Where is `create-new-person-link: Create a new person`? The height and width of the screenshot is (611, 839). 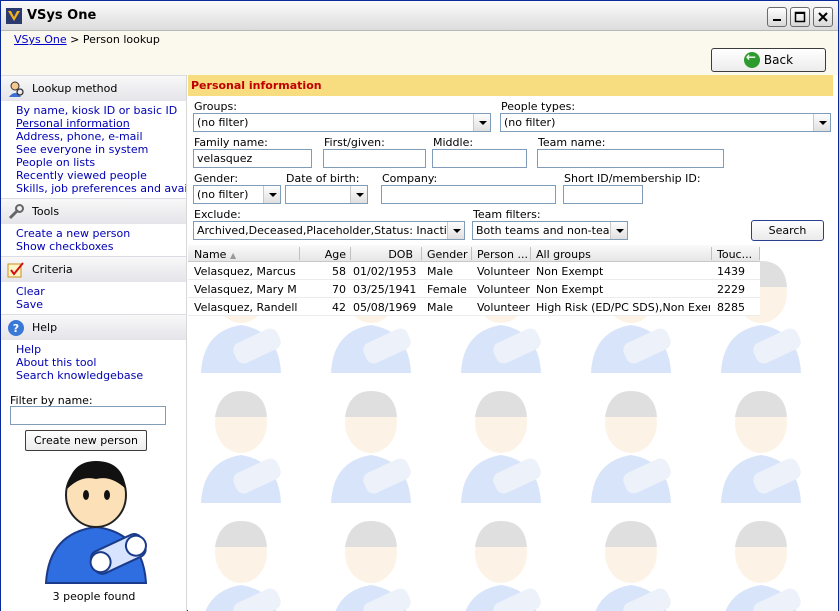
create-new-person-link: Create a new person is located at coordinates (101, 233).